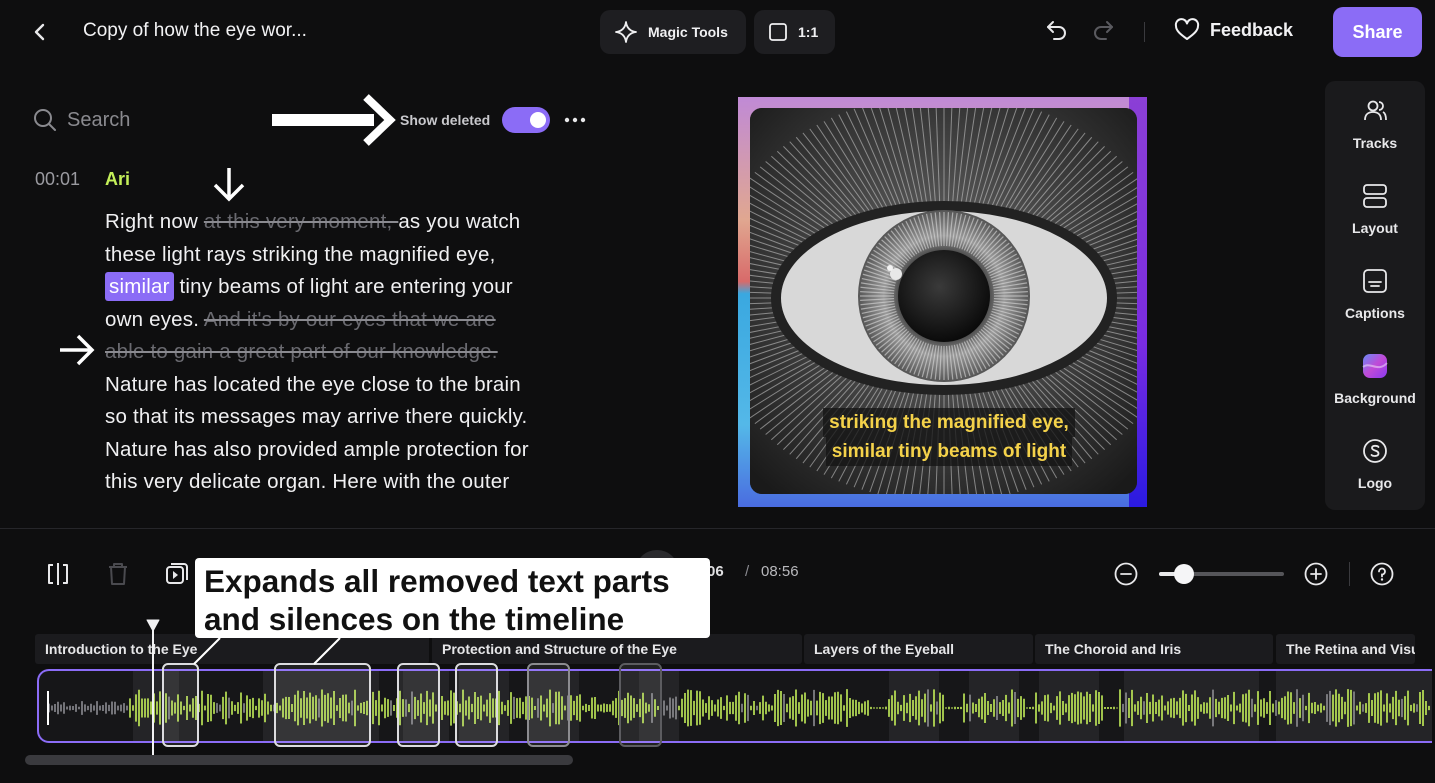  What do you see at coordinates (1375, 143) in the screenshot?
I see `sidebar-label: Tracks` at bounding box center [1375, 143].